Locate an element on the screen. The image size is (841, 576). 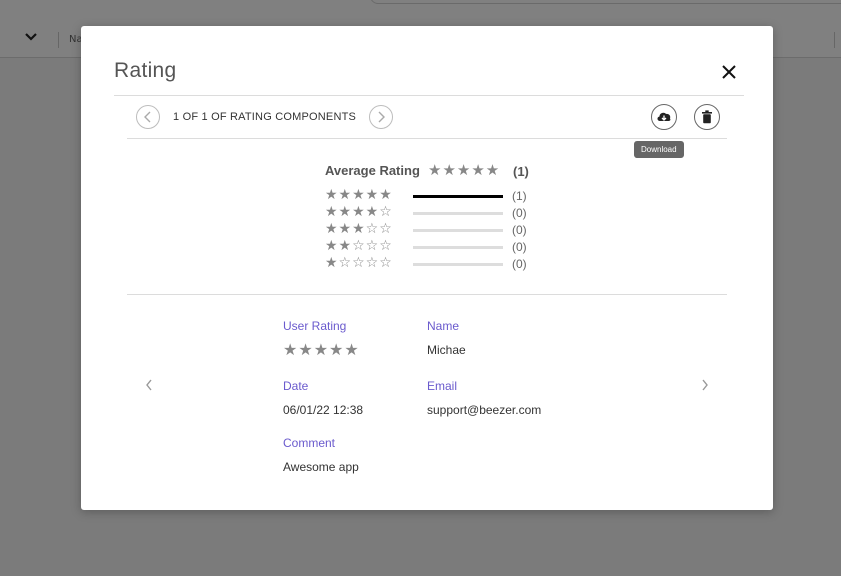
user-rating-label: User Rating is located at coordinates (315, 326).